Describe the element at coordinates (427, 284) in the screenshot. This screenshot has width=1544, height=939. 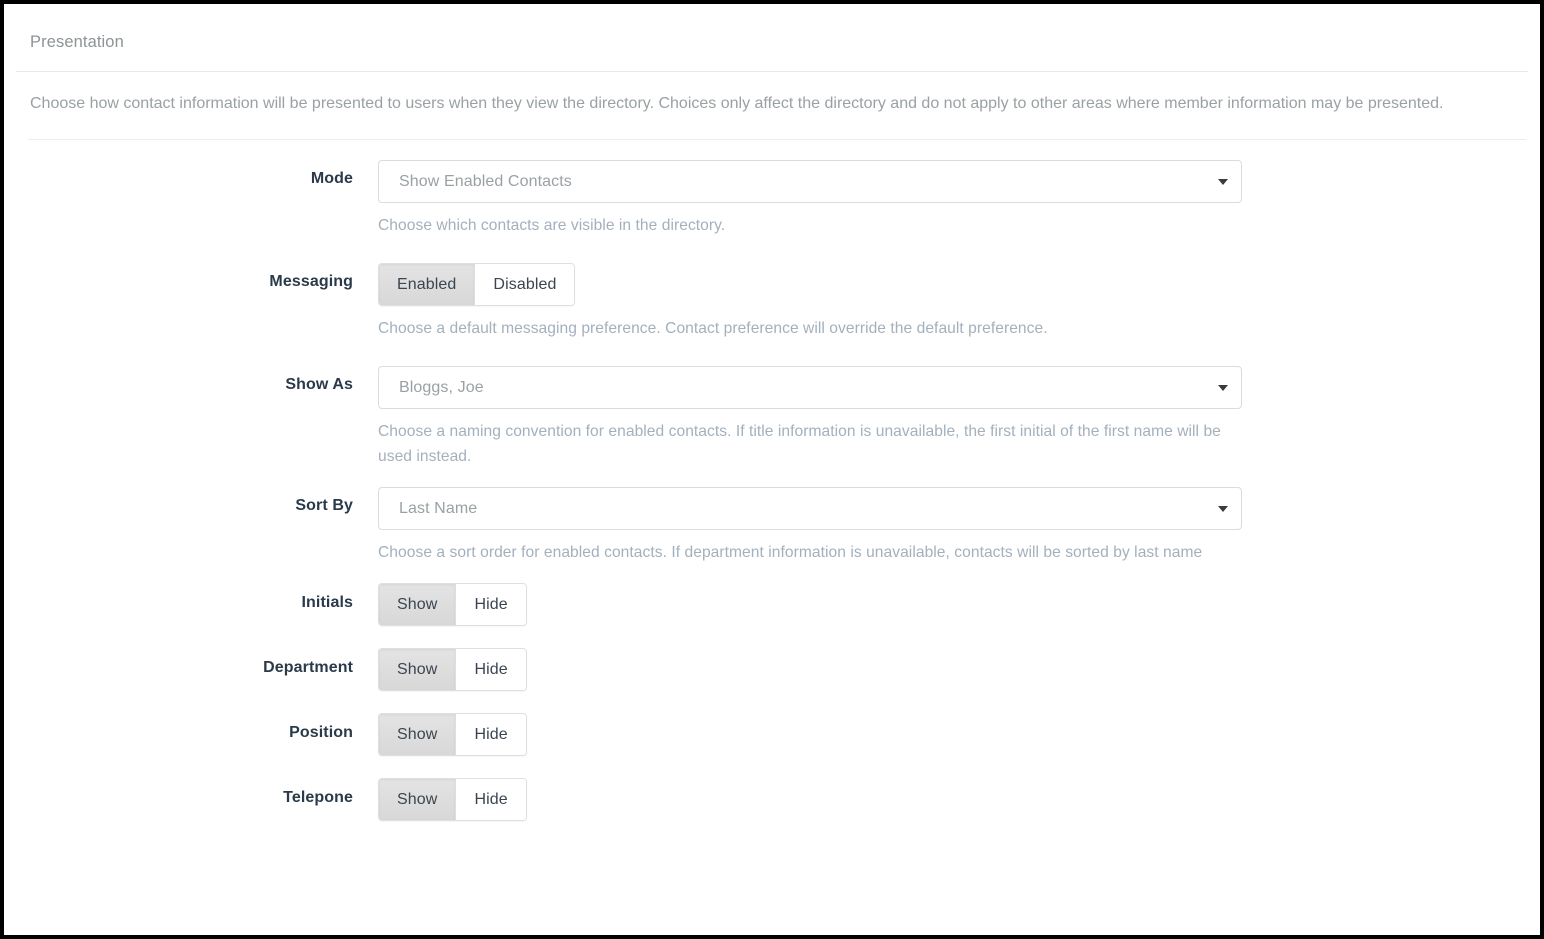
I see `messaging-option-enabled: Enabled` at that location.